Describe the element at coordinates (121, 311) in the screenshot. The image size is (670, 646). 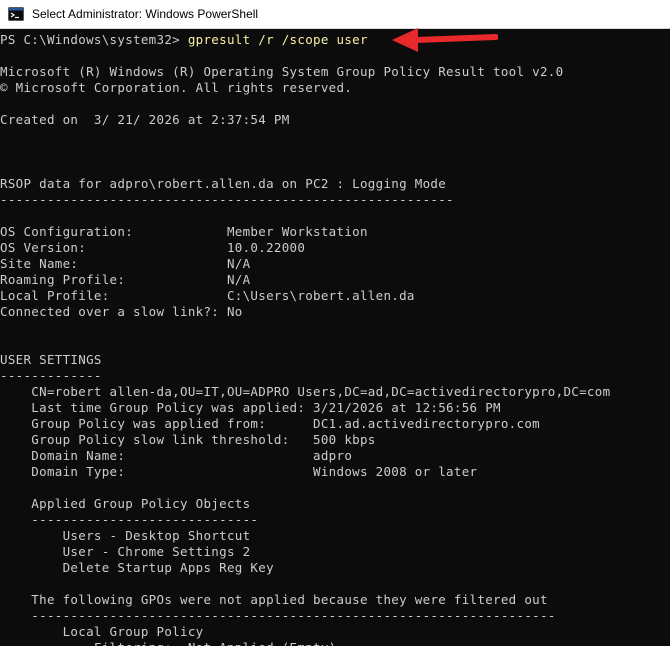
I see `console-line: Connected over a slow link?: No` at that location.